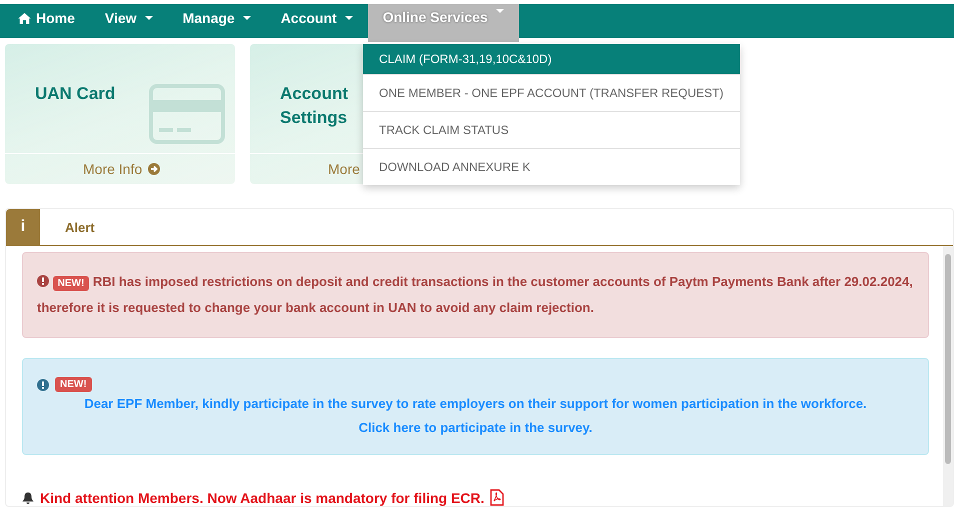 The image size is (954, 507). I want to click on nav-menu-item: Manage, so click(217, 18).